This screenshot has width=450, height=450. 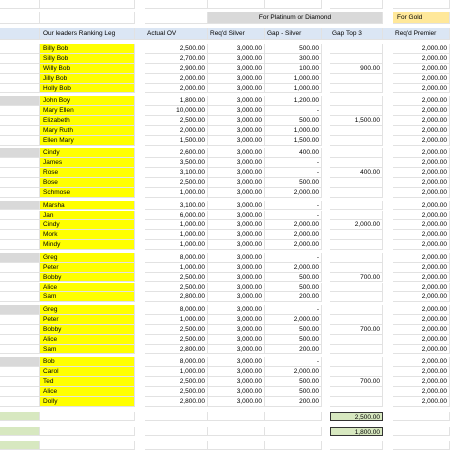 What do you see at coordinates (87, 183) in the screenshot?
I see `leader-name-cell: Bose` at bounding box center [87, 183].